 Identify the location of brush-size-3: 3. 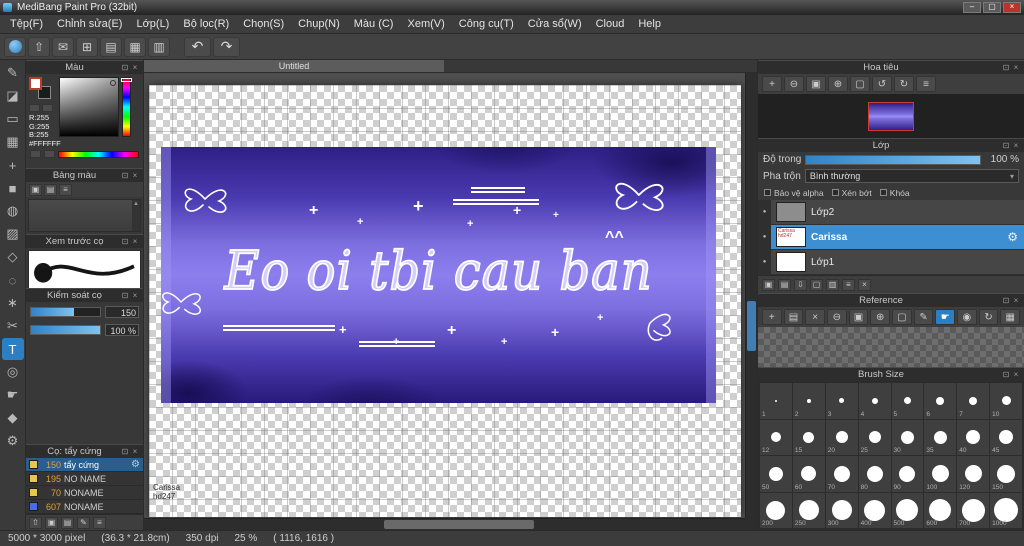
(841, 401).